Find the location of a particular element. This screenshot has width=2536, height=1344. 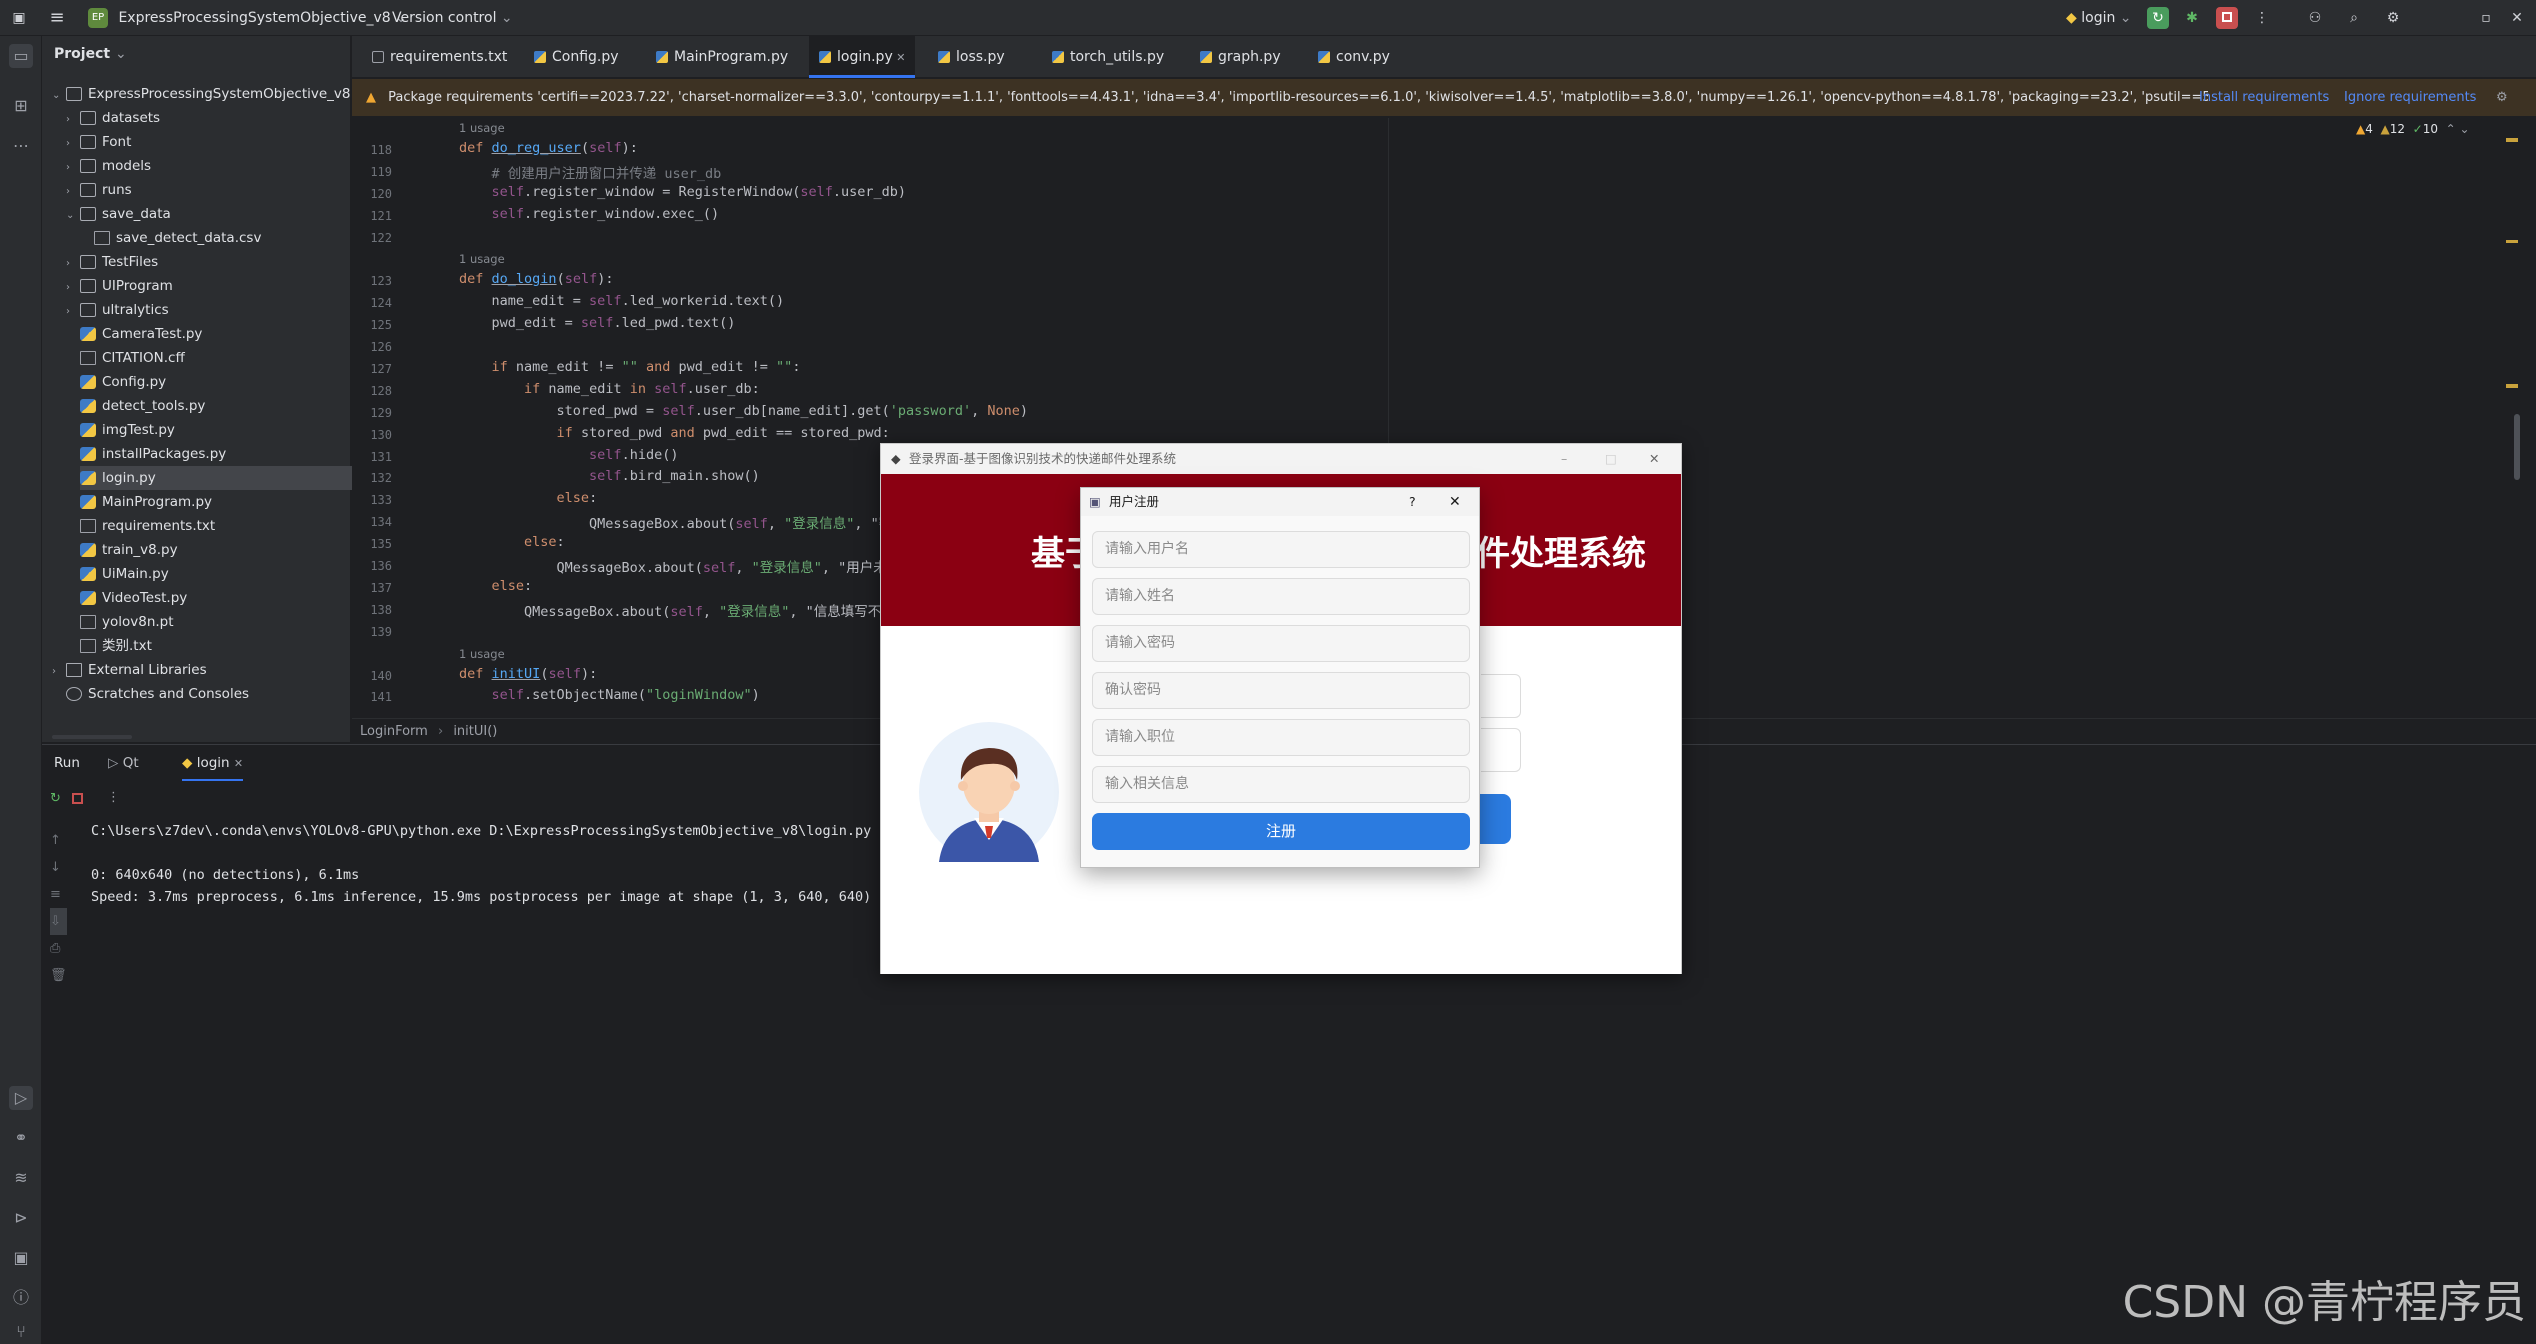

code-line: # 创建用户注册窗口并传递 user_db is located at coordinates (590, 172).